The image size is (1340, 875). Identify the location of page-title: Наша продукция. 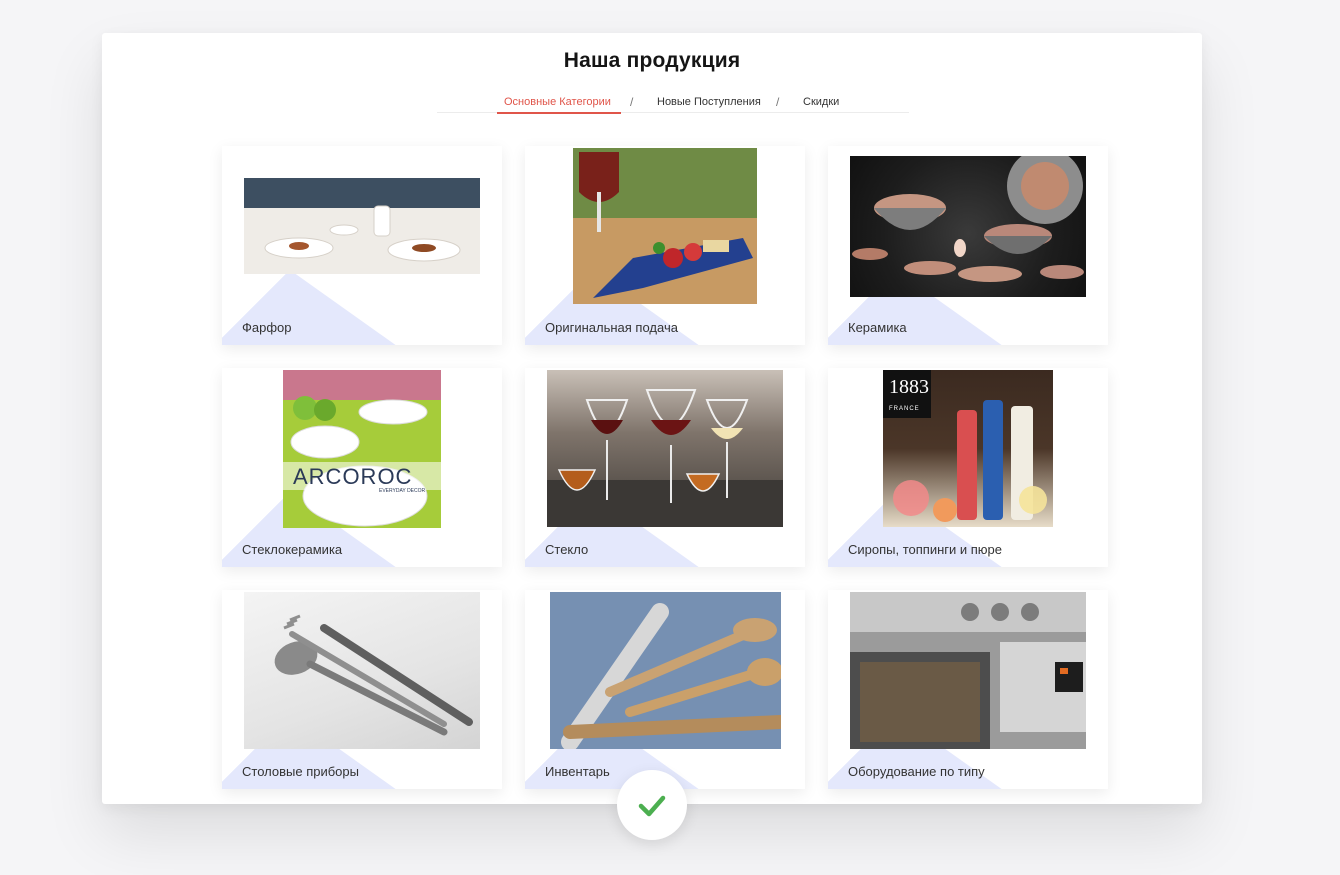
(652, 60).